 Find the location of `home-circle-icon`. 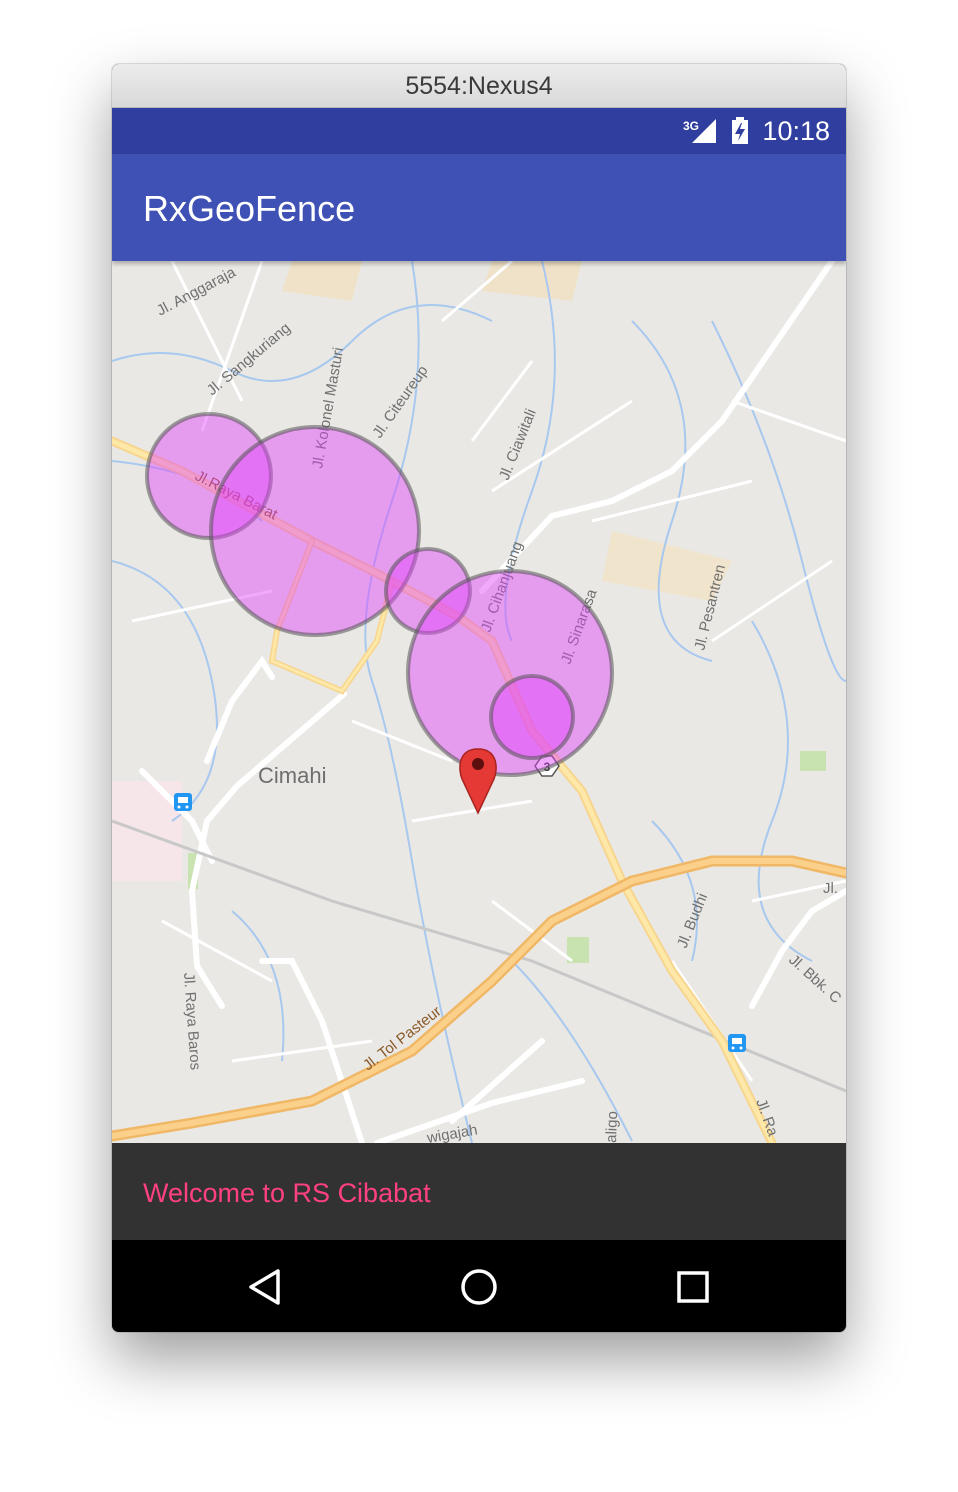

home-circle-icon is located at coordinates (479, 1287).